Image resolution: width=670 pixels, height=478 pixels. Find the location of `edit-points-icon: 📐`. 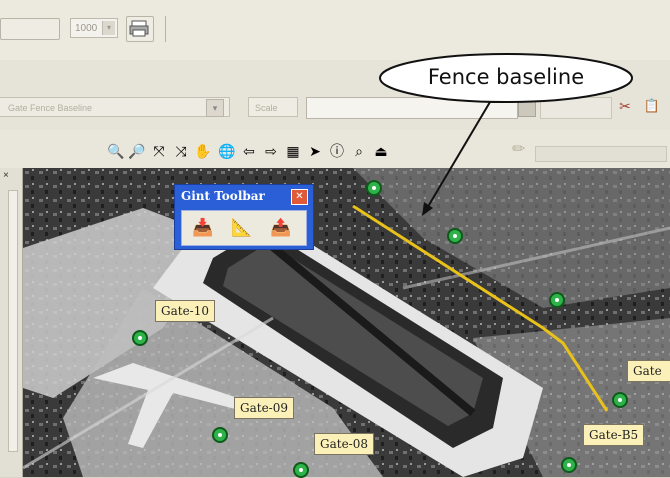

edit-points-icon: 📐 is located at coordinates (242, 228).